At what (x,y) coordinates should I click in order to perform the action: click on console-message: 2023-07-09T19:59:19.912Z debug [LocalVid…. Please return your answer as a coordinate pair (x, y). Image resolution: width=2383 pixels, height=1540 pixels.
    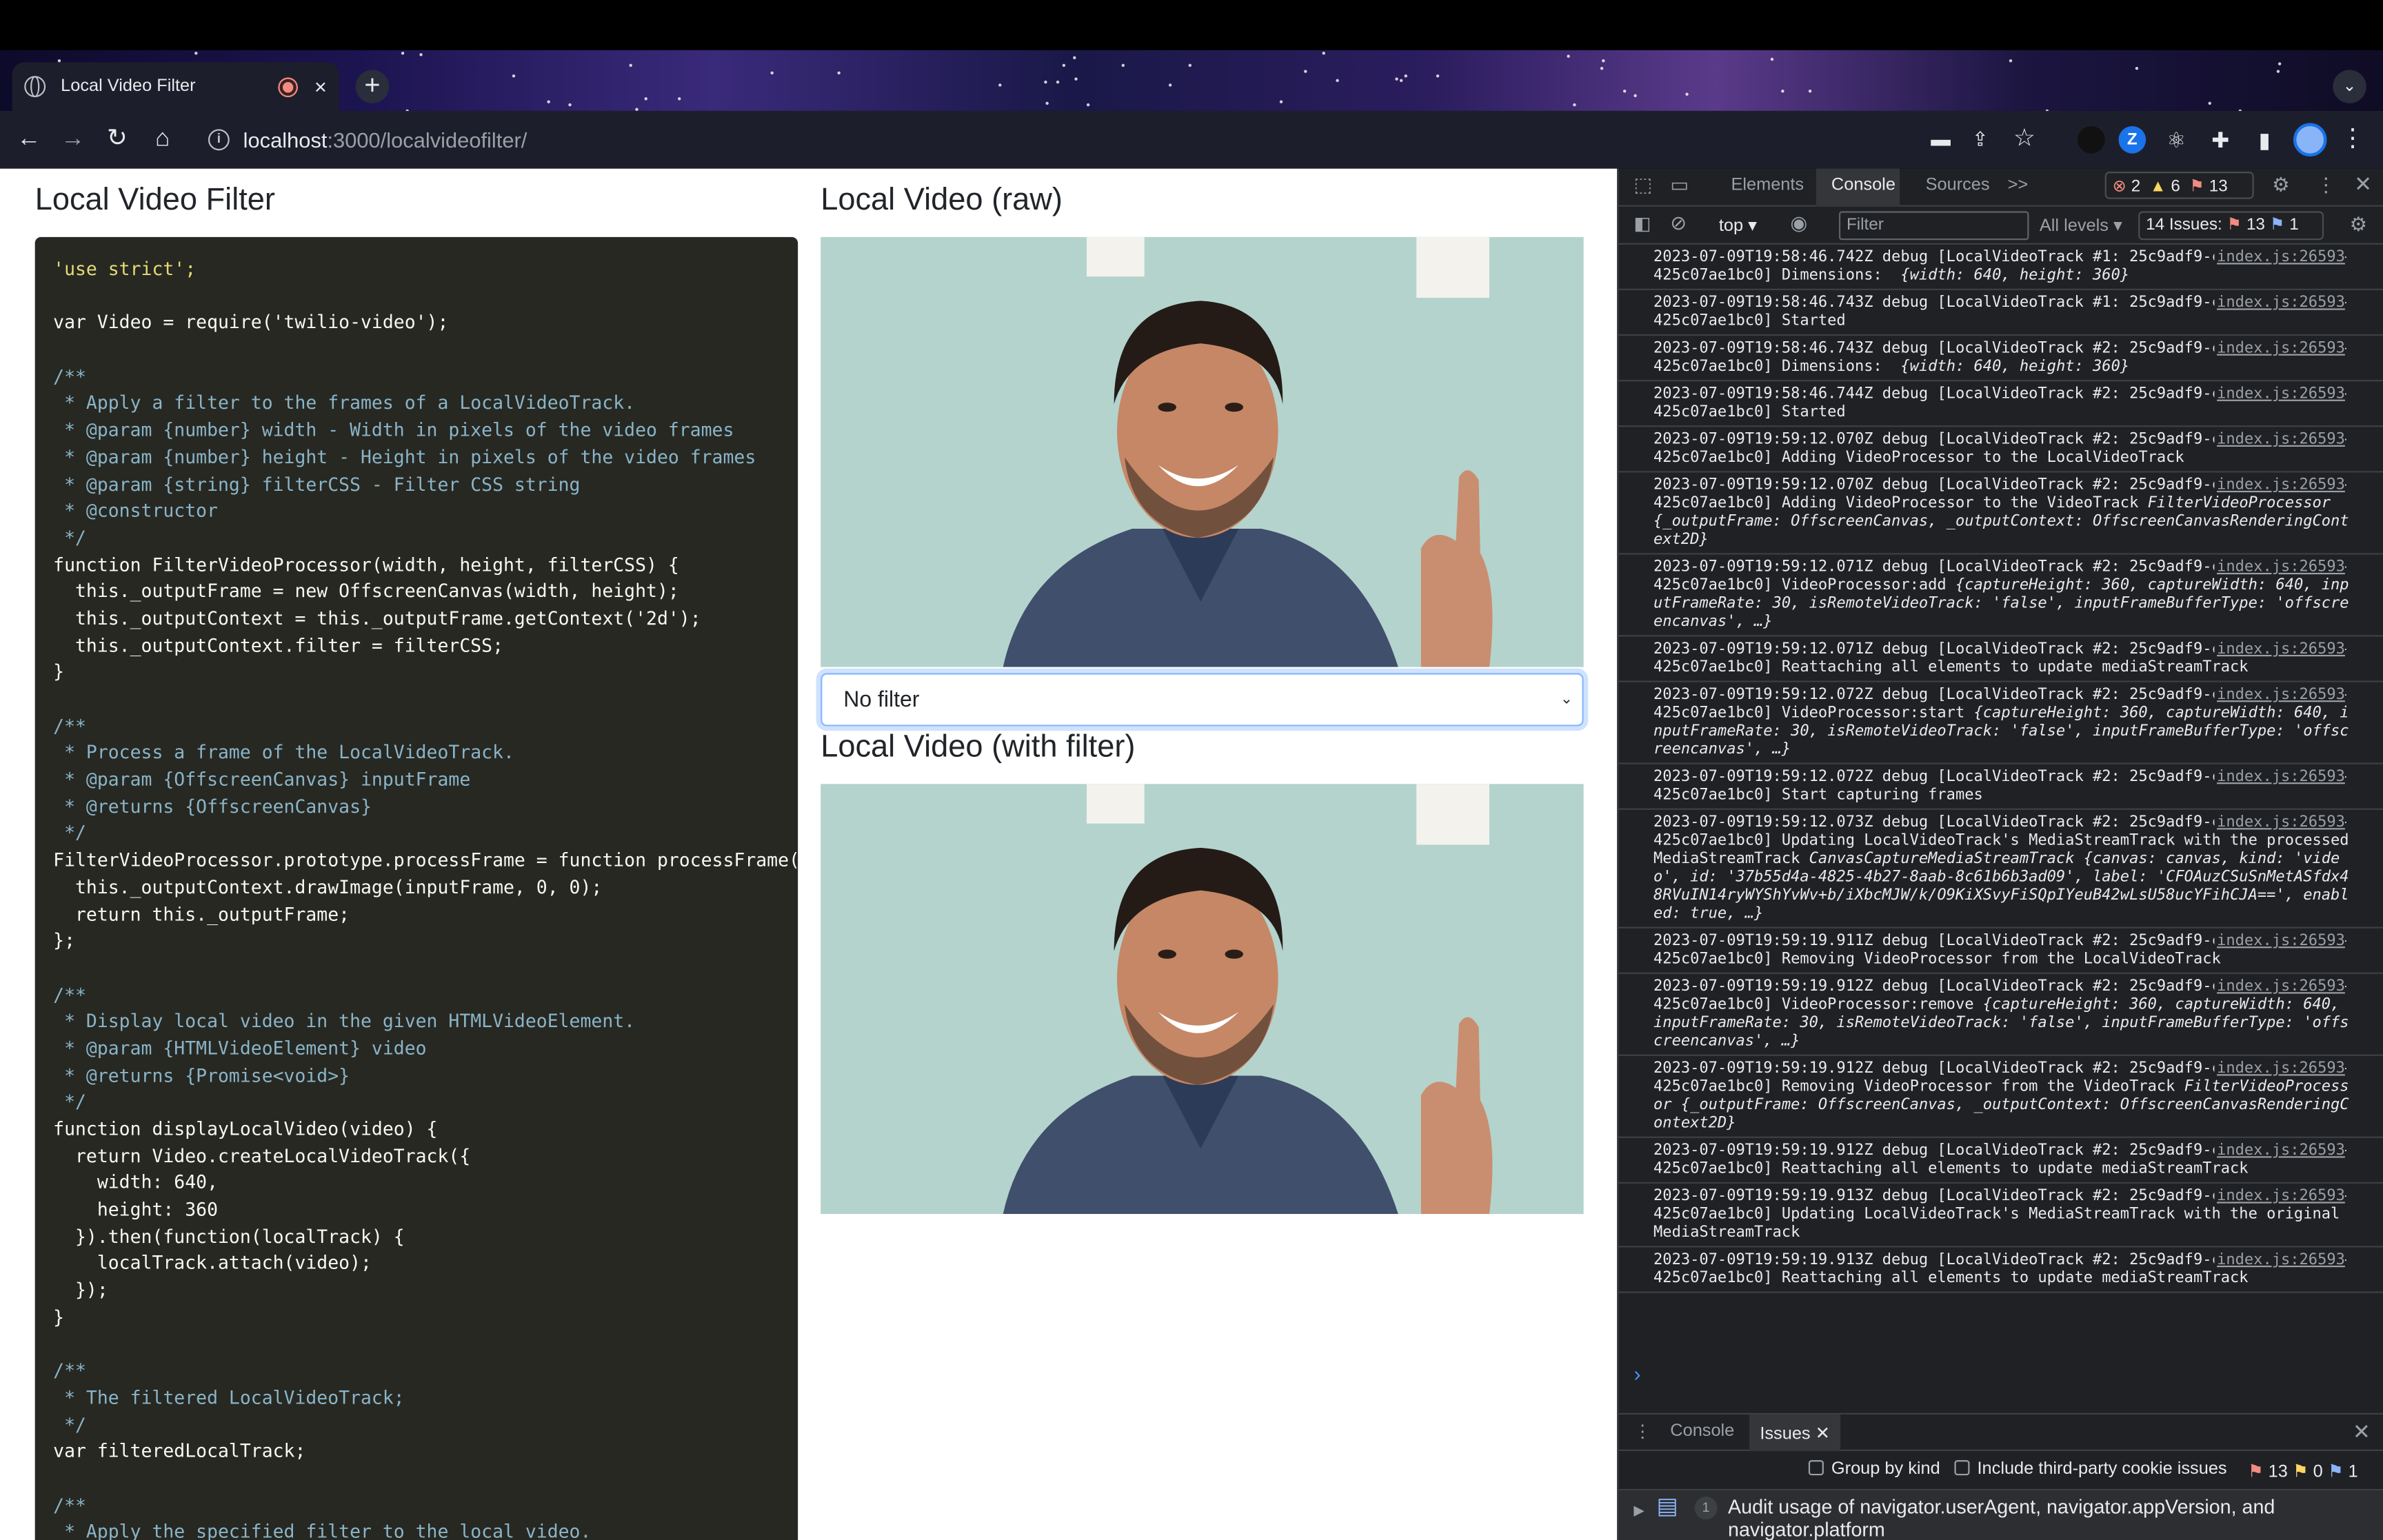
    Looking at the image, I should click on (2000, 1097).